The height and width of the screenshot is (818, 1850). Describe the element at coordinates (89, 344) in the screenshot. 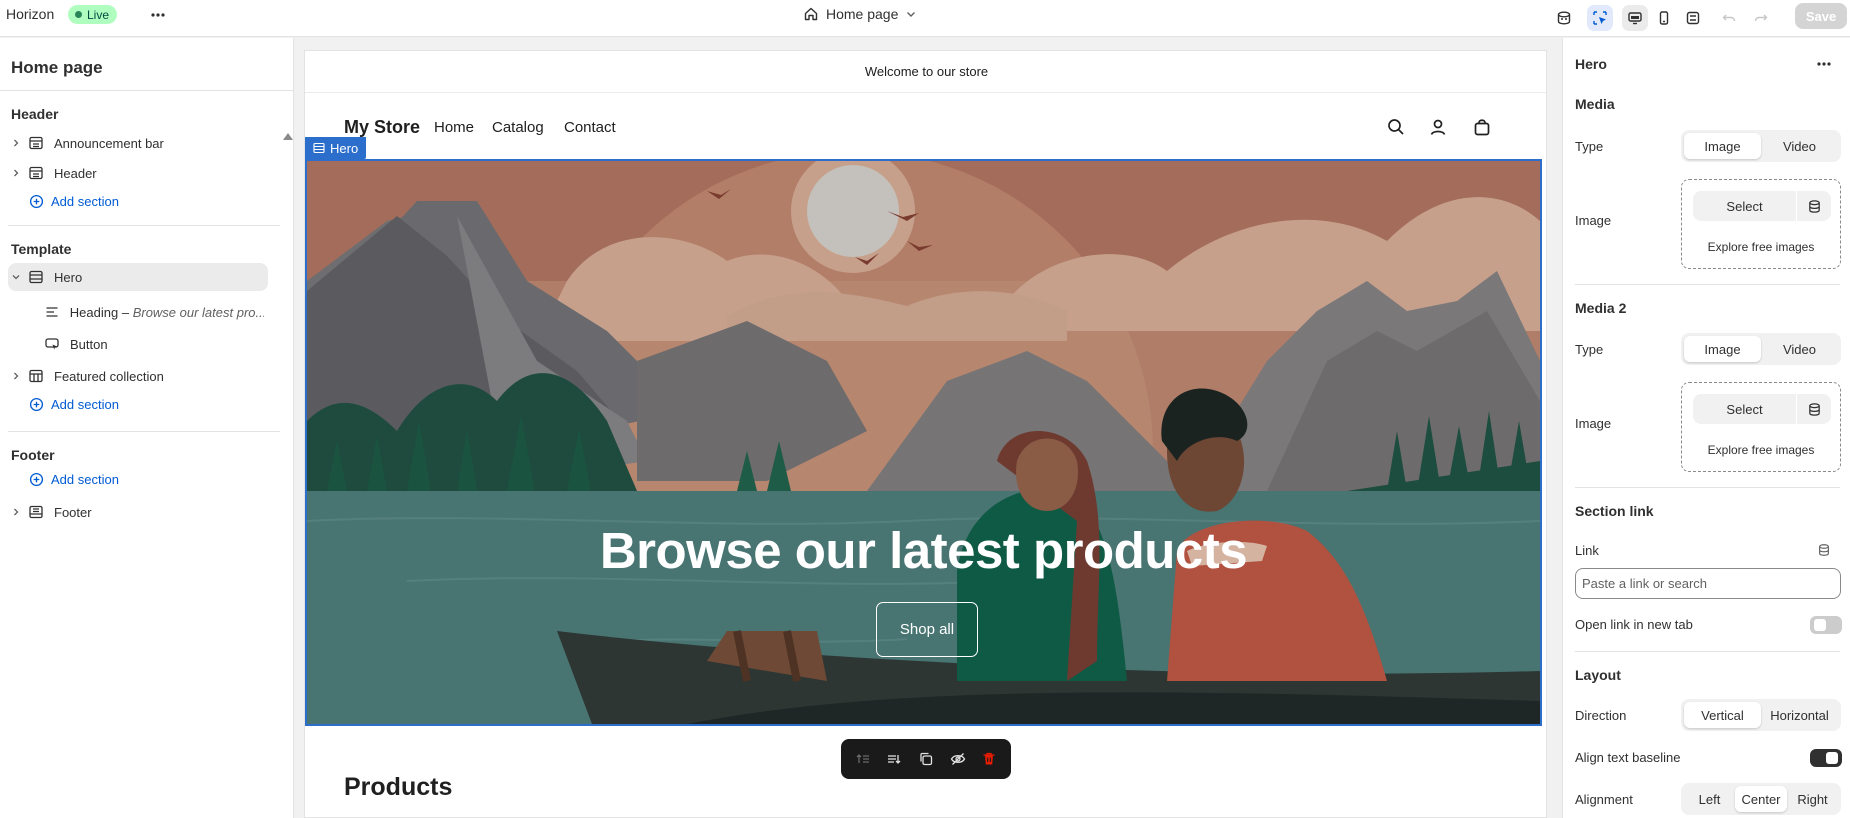

I see `tree-item-label: Button` at that location.